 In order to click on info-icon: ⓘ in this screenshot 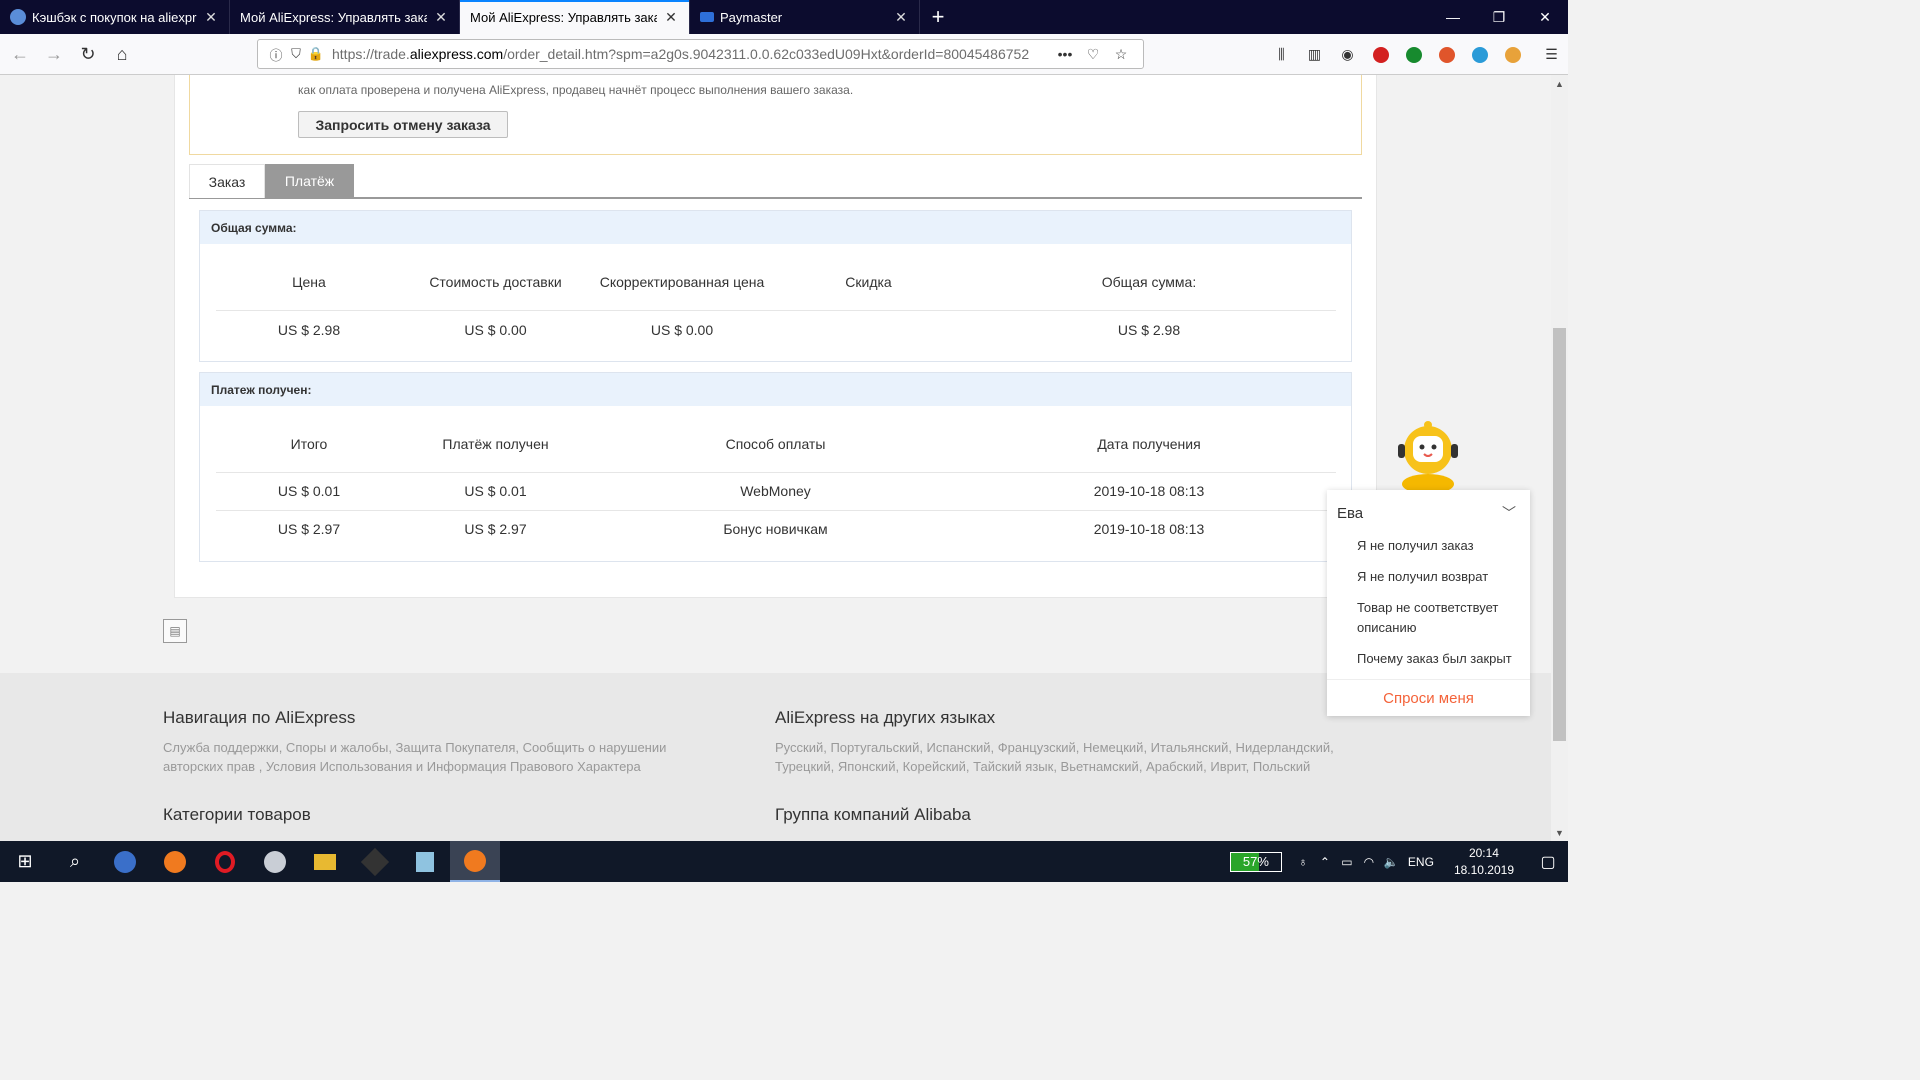, I will do `click(276, 54)`.